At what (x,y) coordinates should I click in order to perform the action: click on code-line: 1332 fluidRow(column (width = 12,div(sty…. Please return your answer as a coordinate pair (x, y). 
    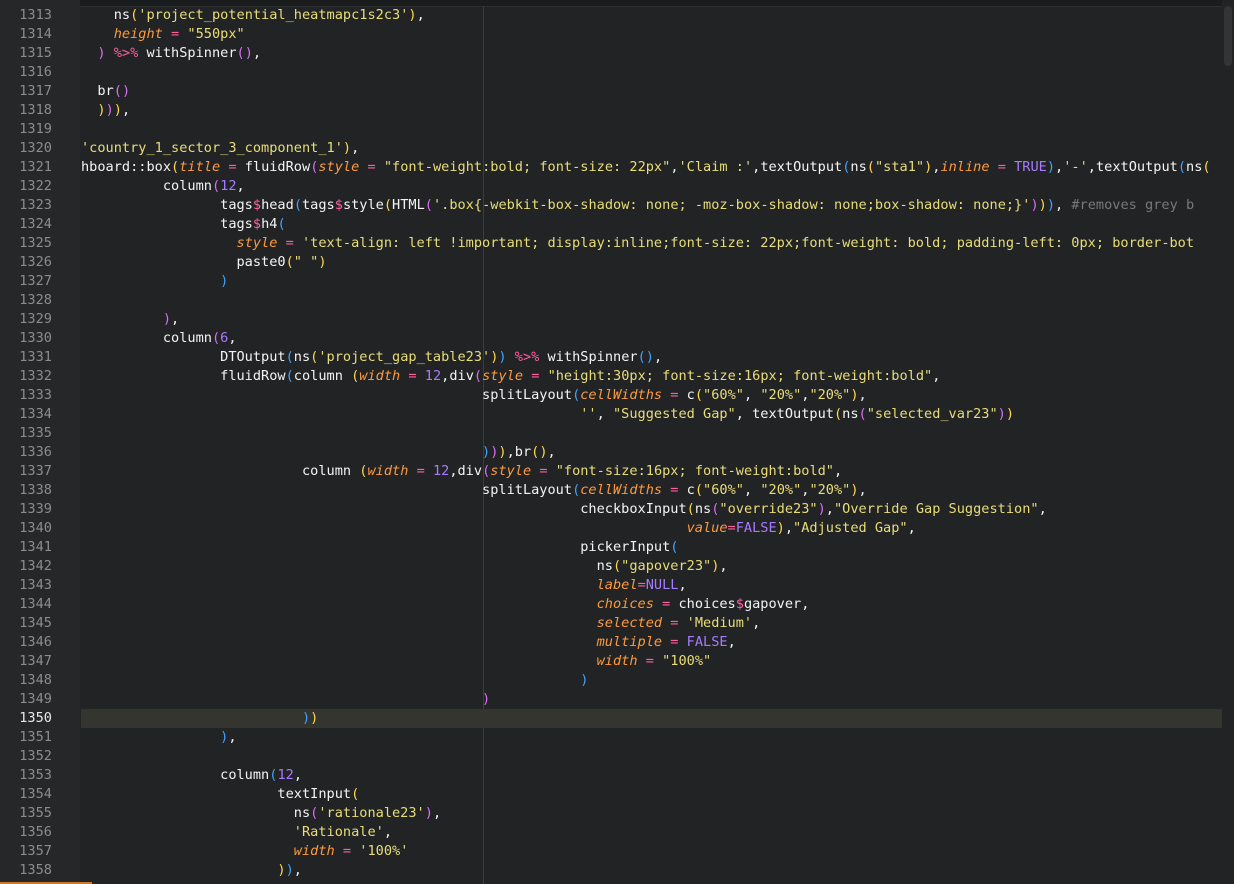
    Looking at the image, I should click on (617, 376).